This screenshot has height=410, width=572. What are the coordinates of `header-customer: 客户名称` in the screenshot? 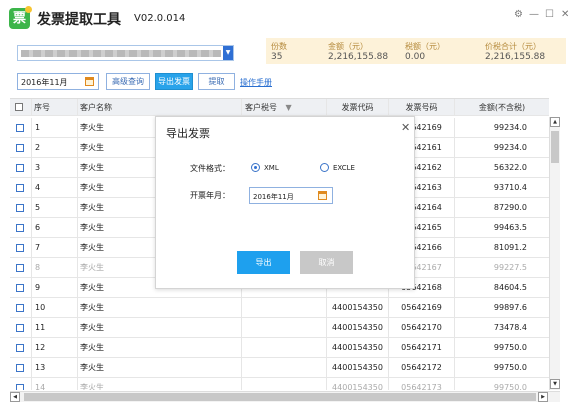 It's located at (160, 107).